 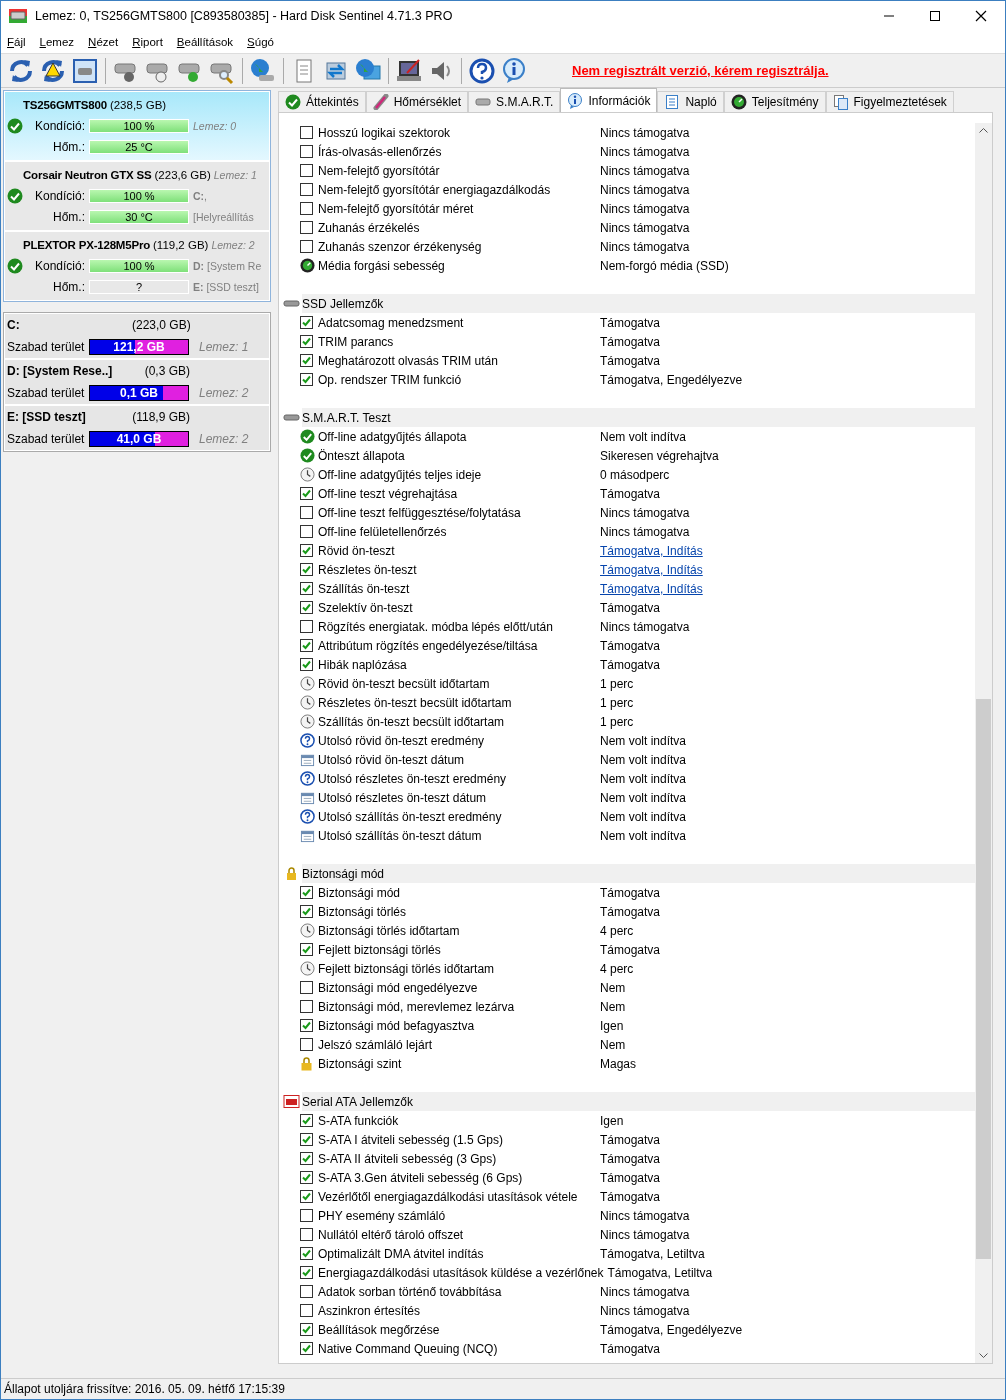 I want to click on scroll-up-icon, so click(x=983, y=130).